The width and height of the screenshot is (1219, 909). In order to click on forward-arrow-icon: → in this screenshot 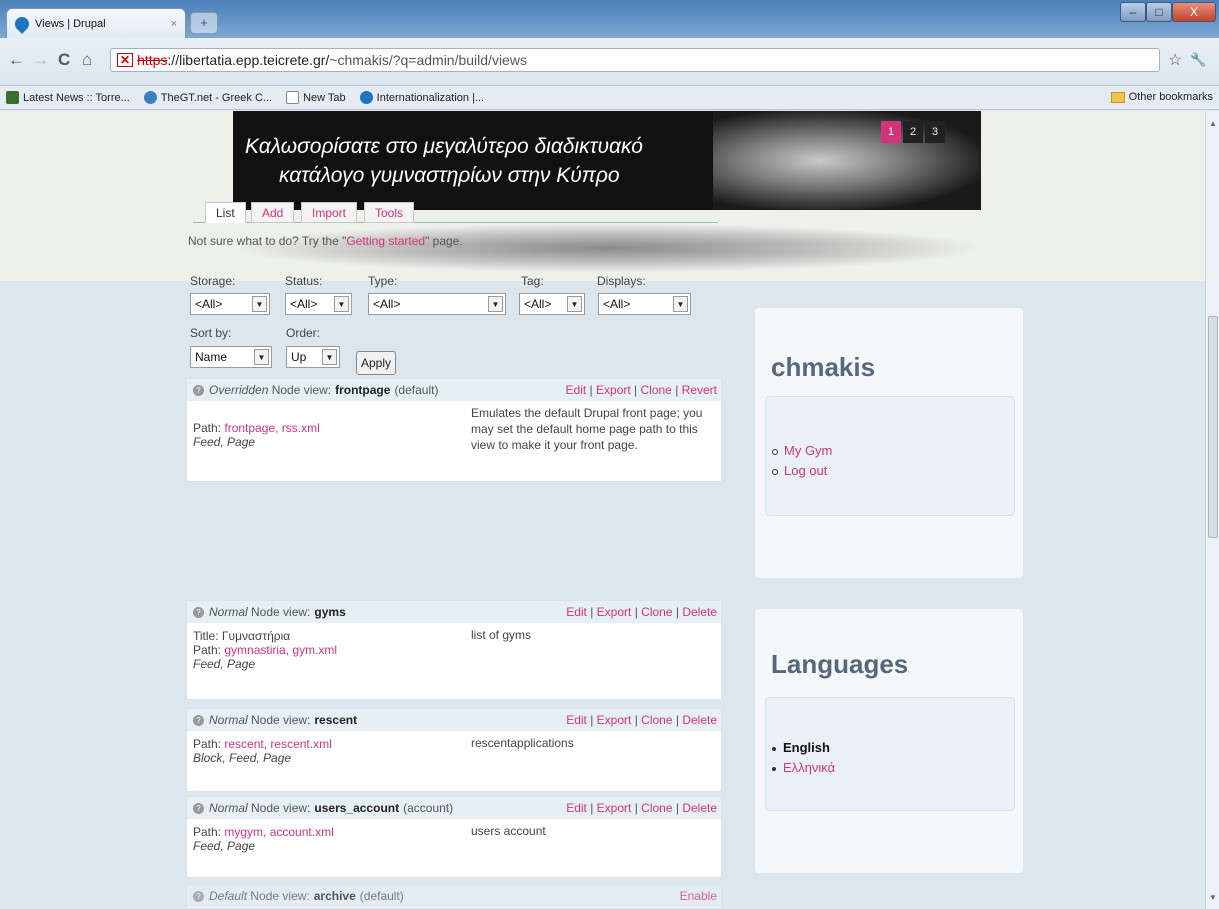, I will do `click(40, 60)`.